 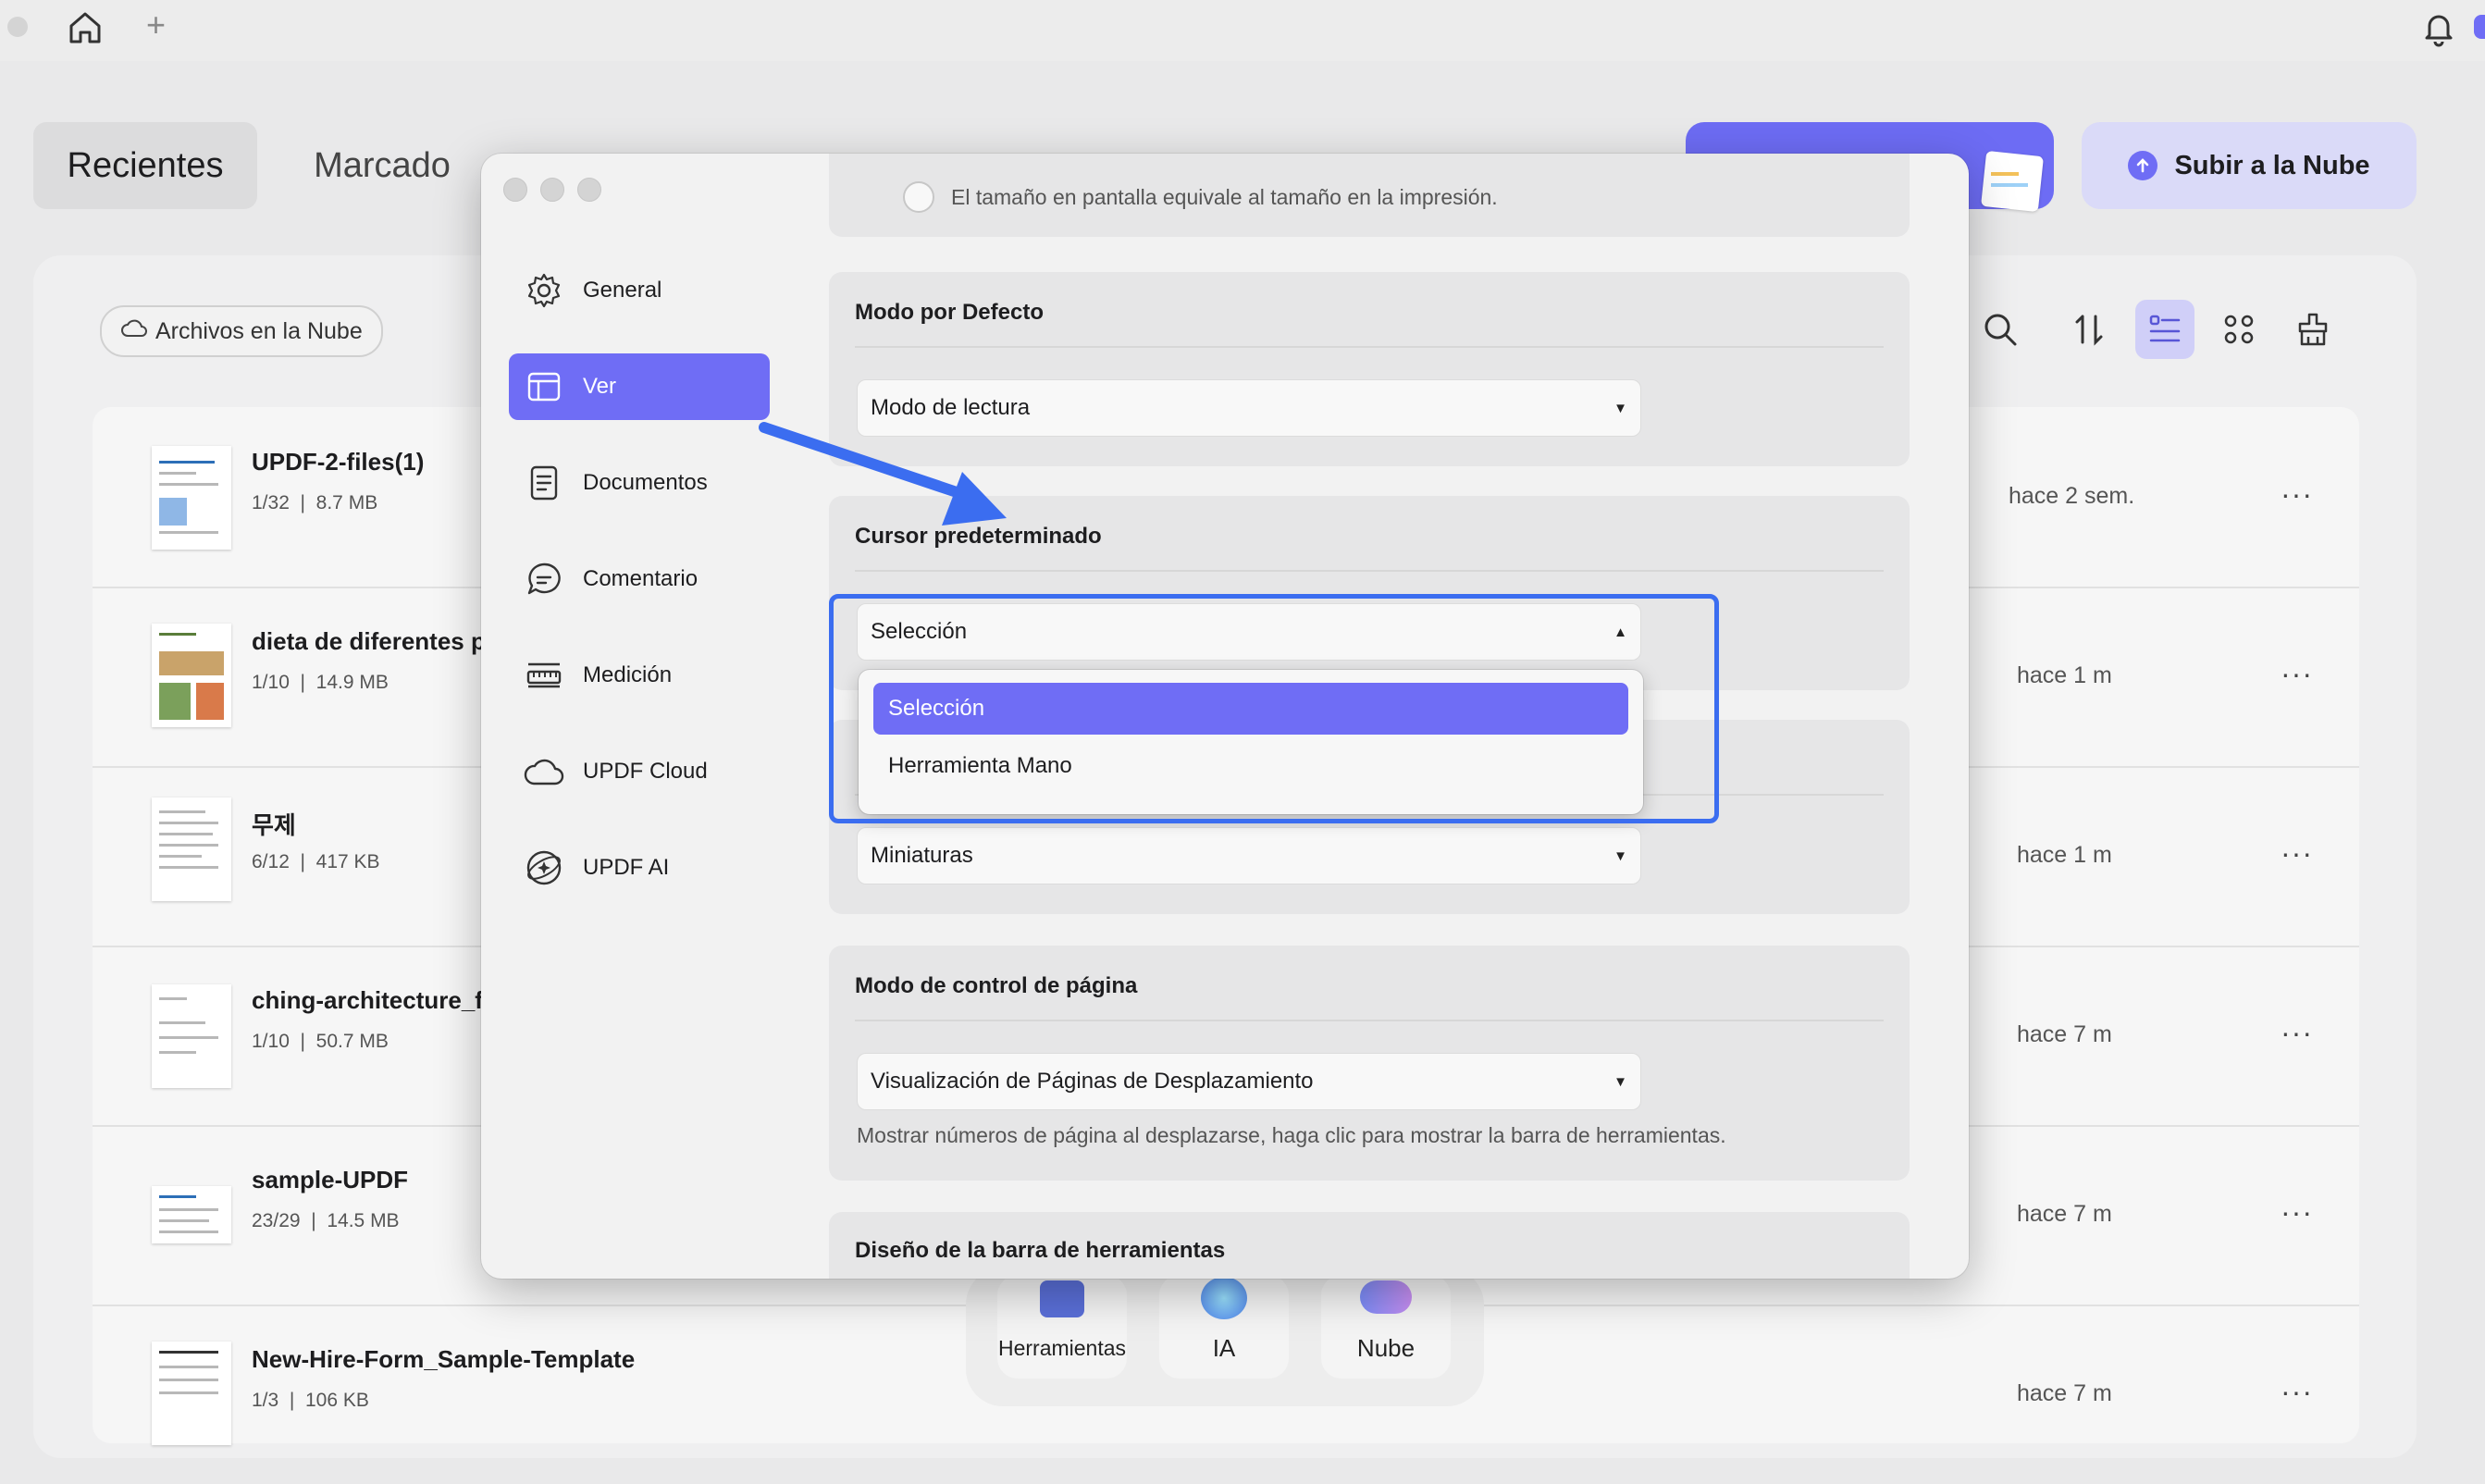 I want to click on annotation-arrow, so click(x=883, y=474).